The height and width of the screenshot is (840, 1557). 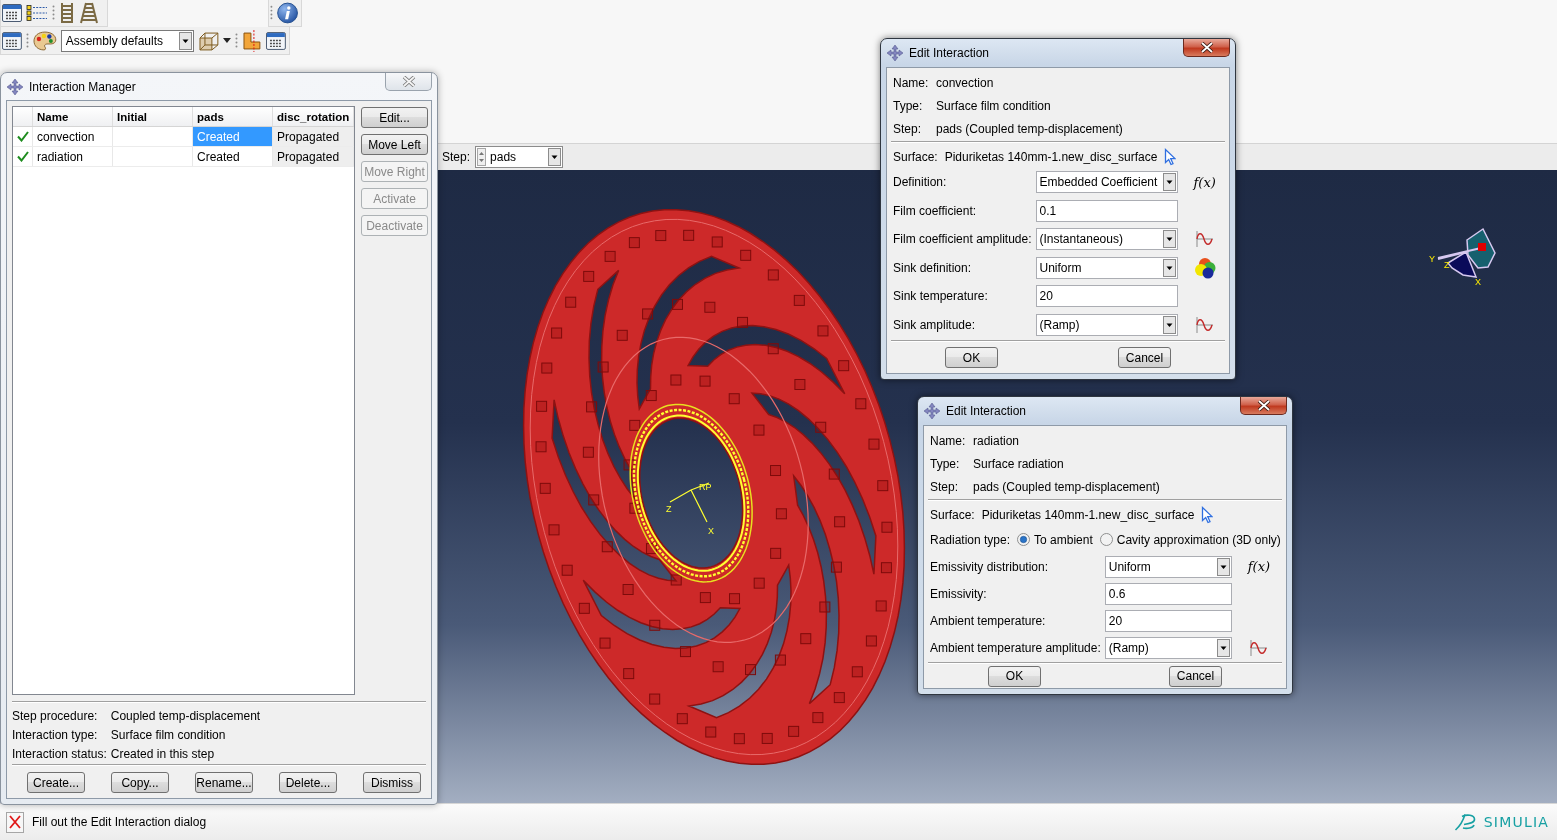 What do you see at coordinates (1106, 210) in the screenshot?
I see `text-field: 0.1` at bounding box center [1106, 210].